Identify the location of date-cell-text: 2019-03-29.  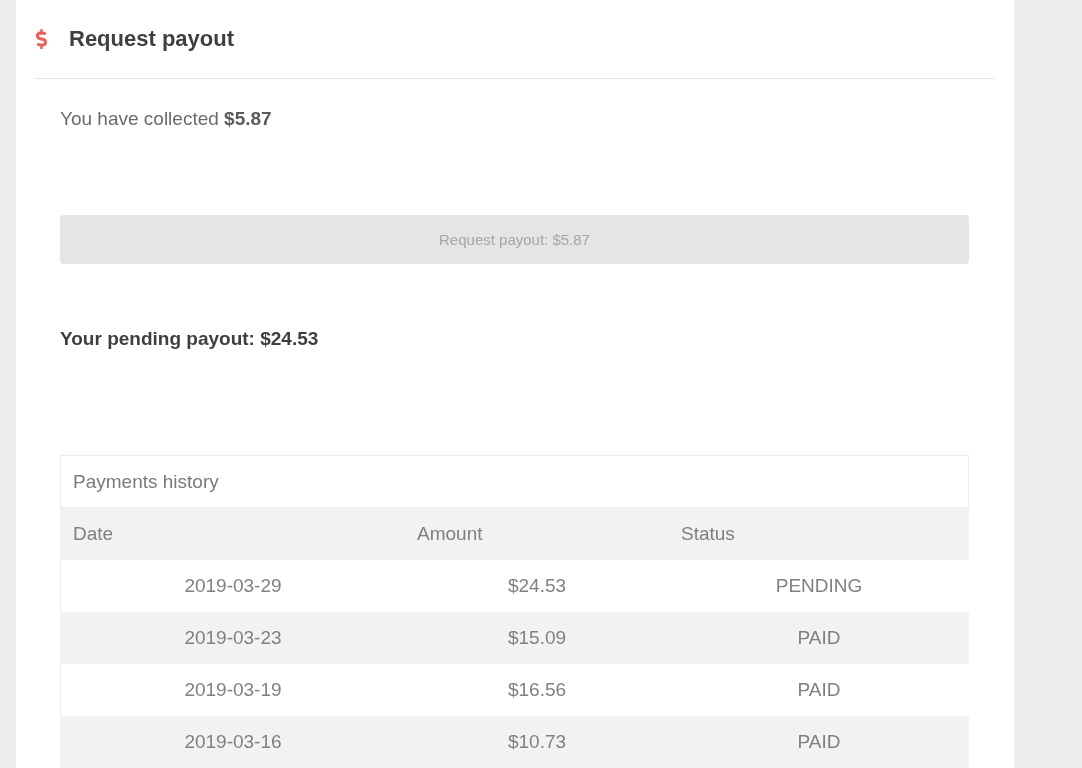
(233, 586).